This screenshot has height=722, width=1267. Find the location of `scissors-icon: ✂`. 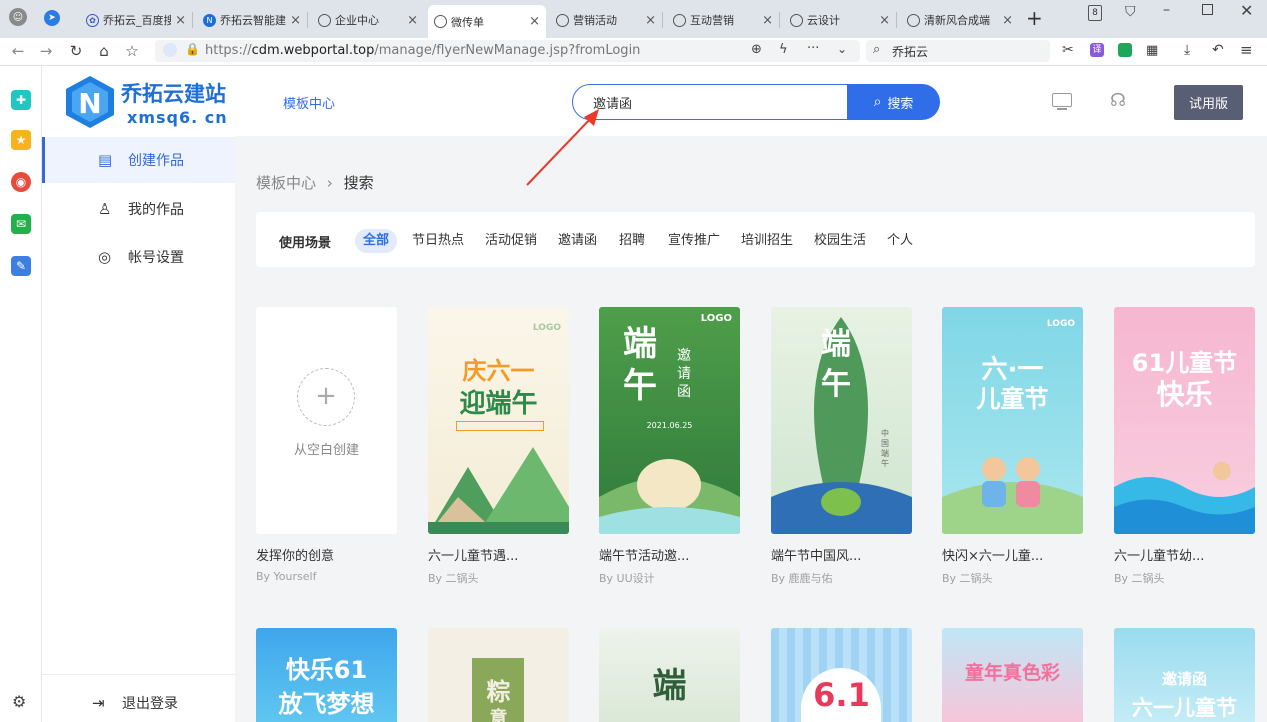

scissors-icon: ✂ is located at coordinates (1068, 50).